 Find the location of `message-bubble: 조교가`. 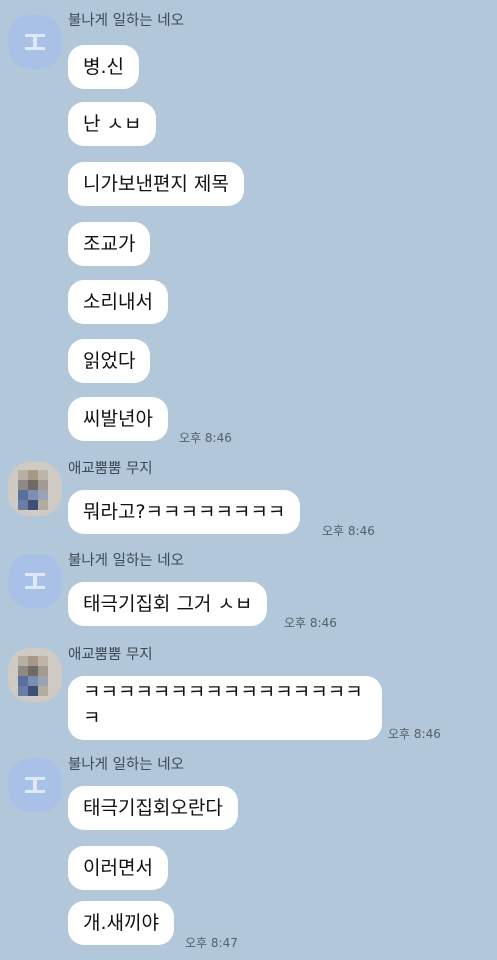

message-bubble: 조교가 is located at coordinates (109, 244).